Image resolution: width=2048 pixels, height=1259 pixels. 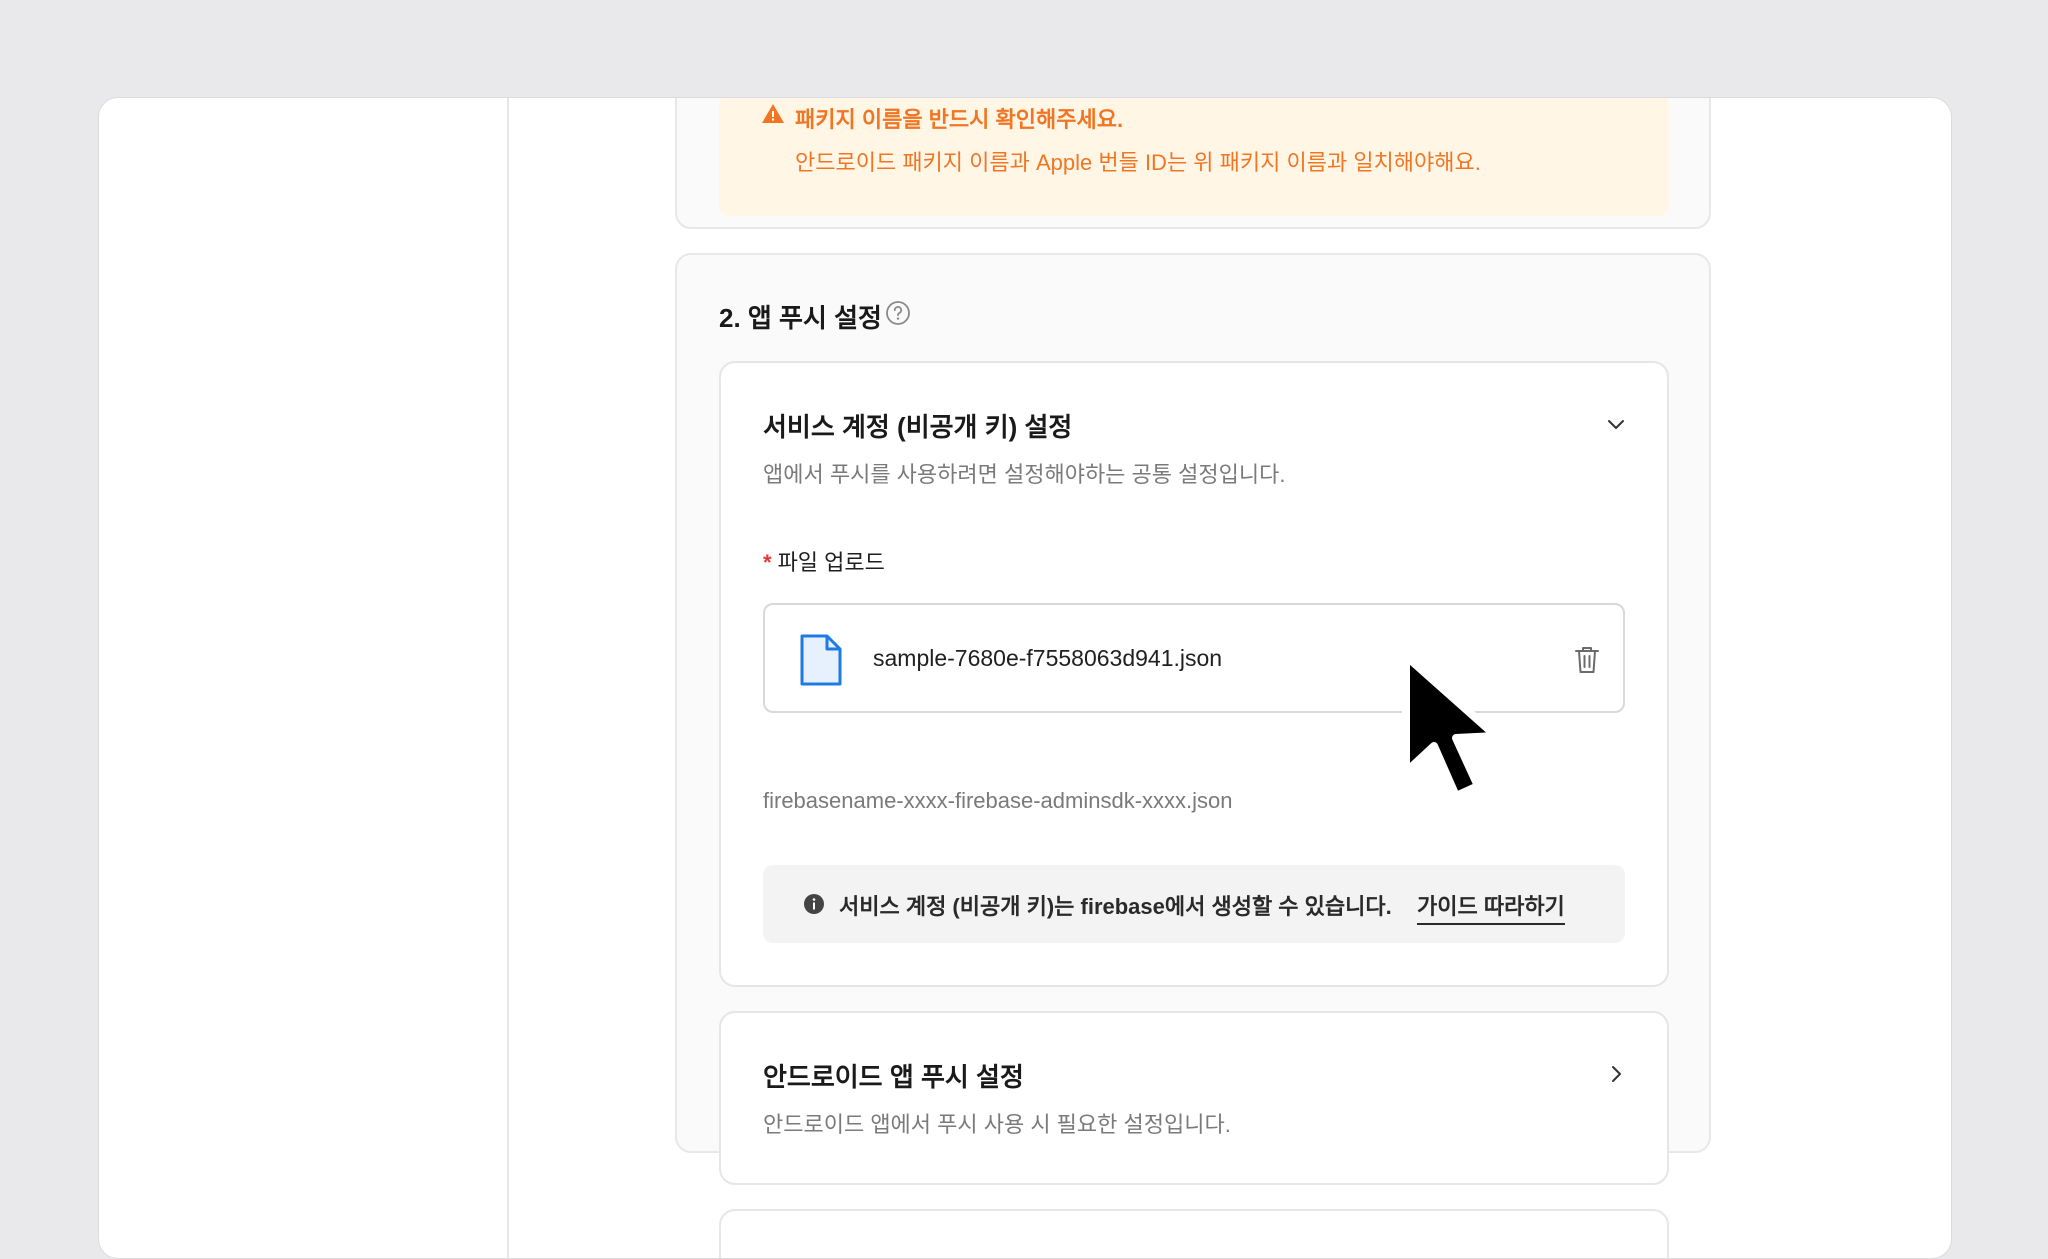 I want to click on trash-icon, so click(x=1587, y=660).